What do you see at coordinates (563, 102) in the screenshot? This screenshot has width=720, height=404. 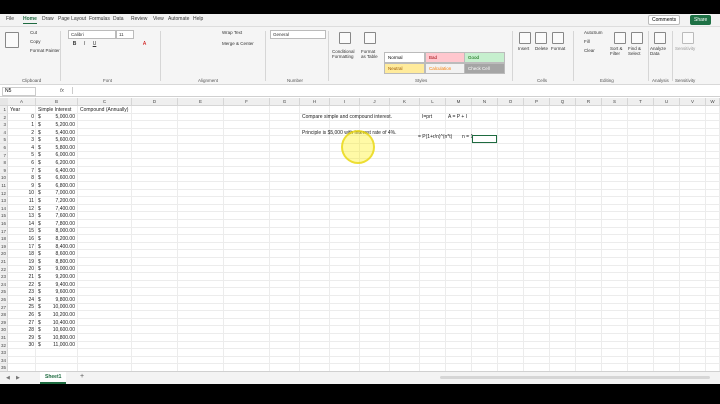 I see `column-header-q: Q` at bounding box center [563, 102].